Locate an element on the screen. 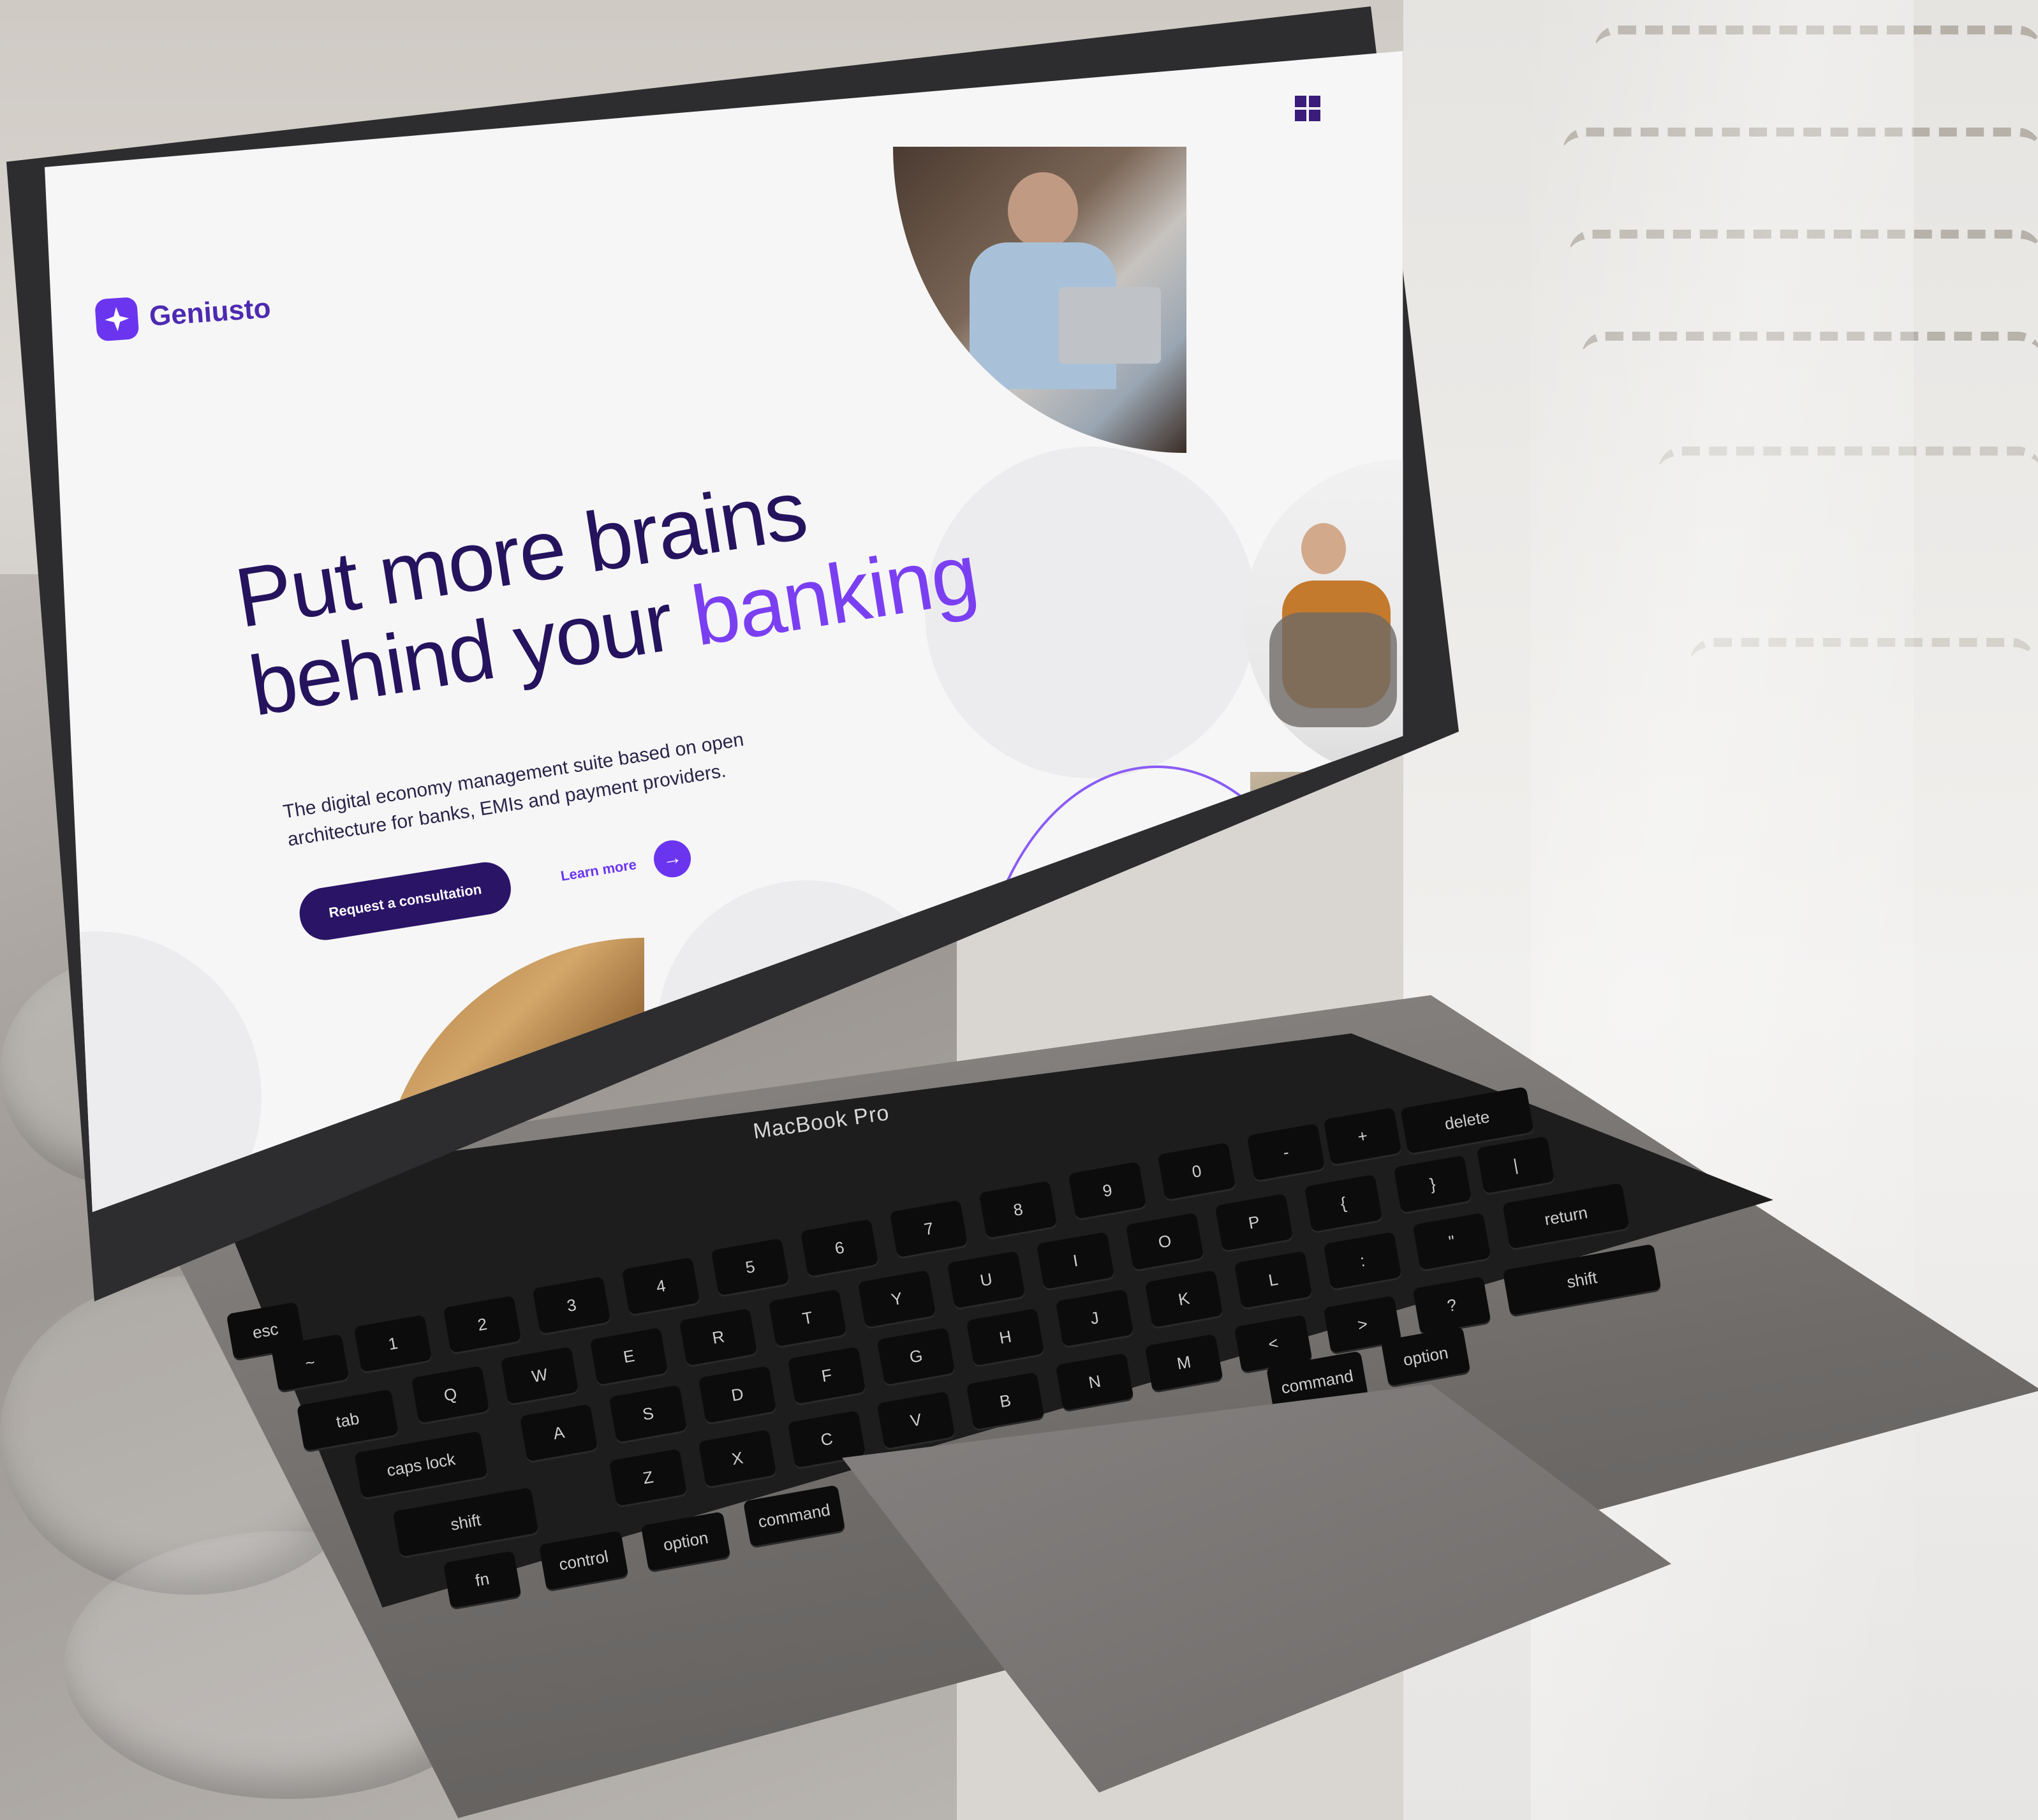 This screenshot has height=1820, width=2038. laptop-in-photo is located at coordinates (1110, 325).